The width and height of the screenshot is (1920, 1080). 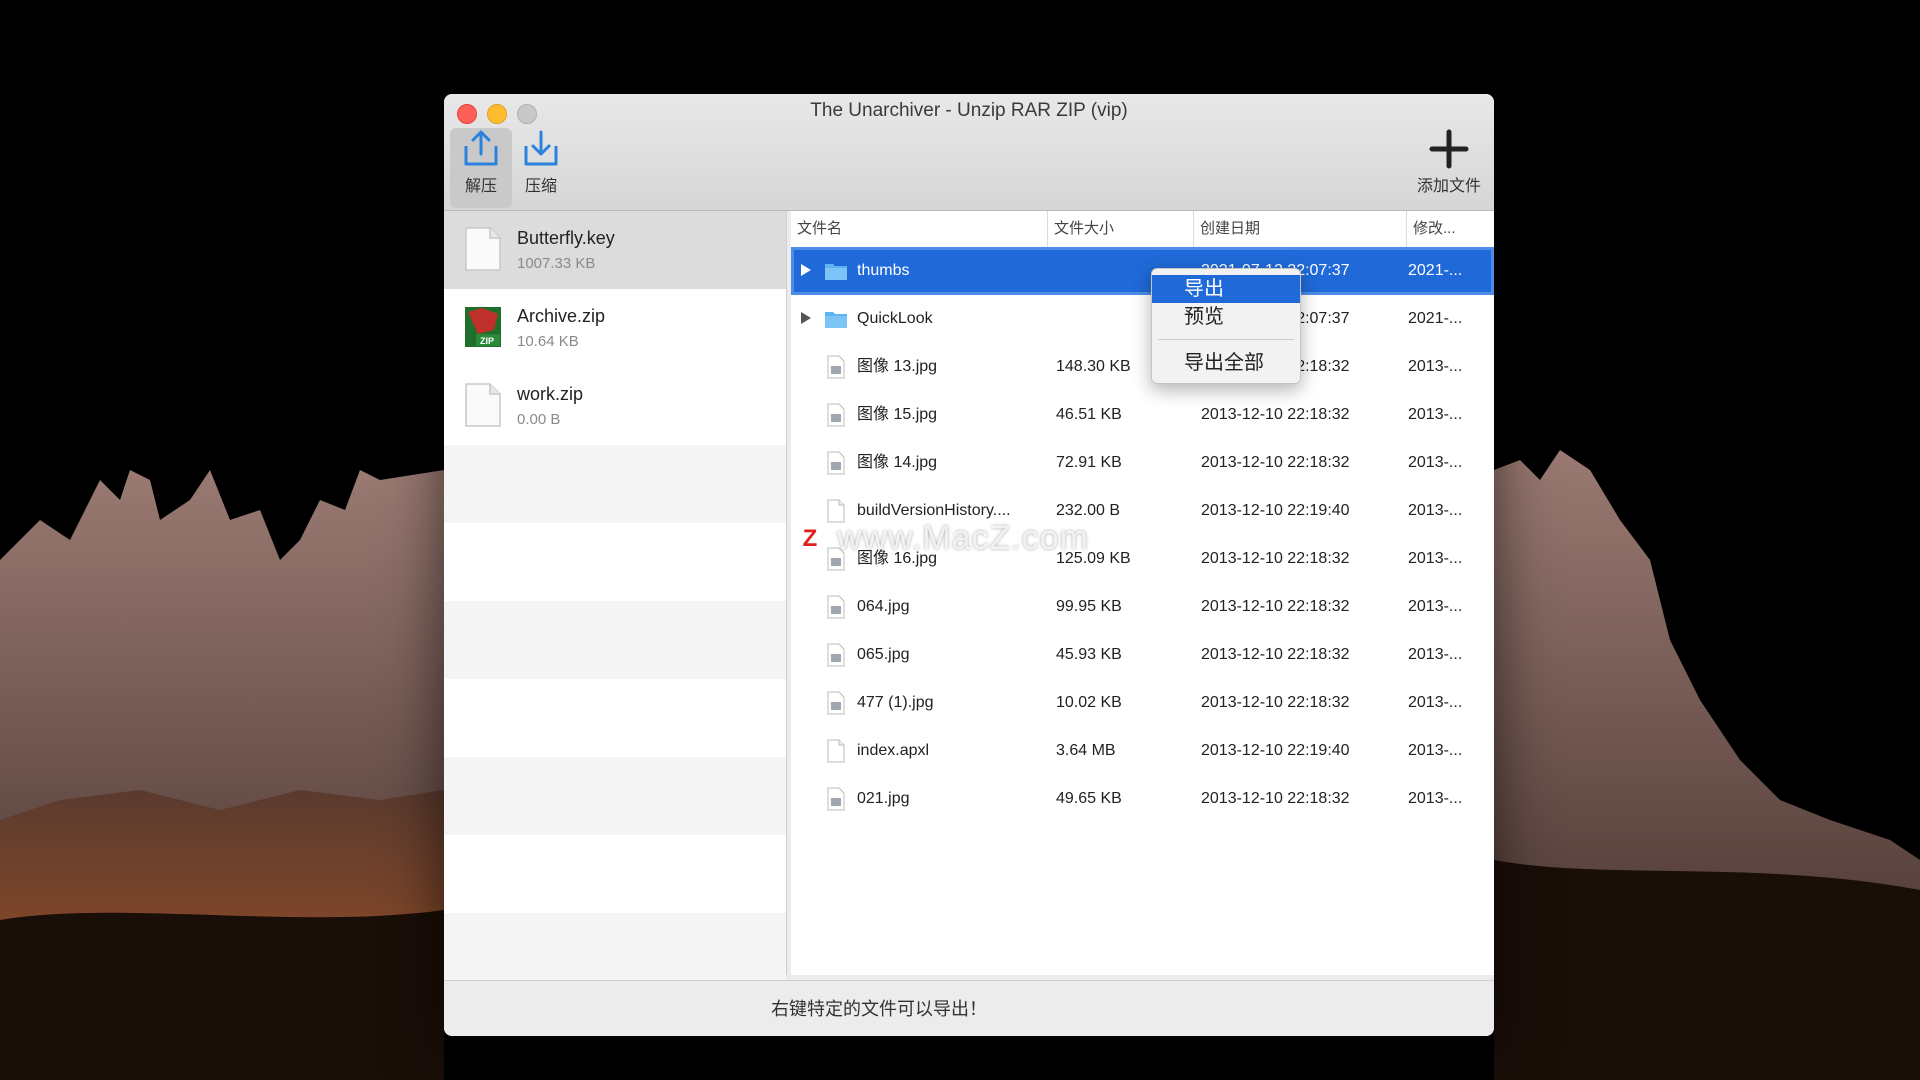 I want to click on file-size: 45.93 KB, so click(x=1089, y=654).